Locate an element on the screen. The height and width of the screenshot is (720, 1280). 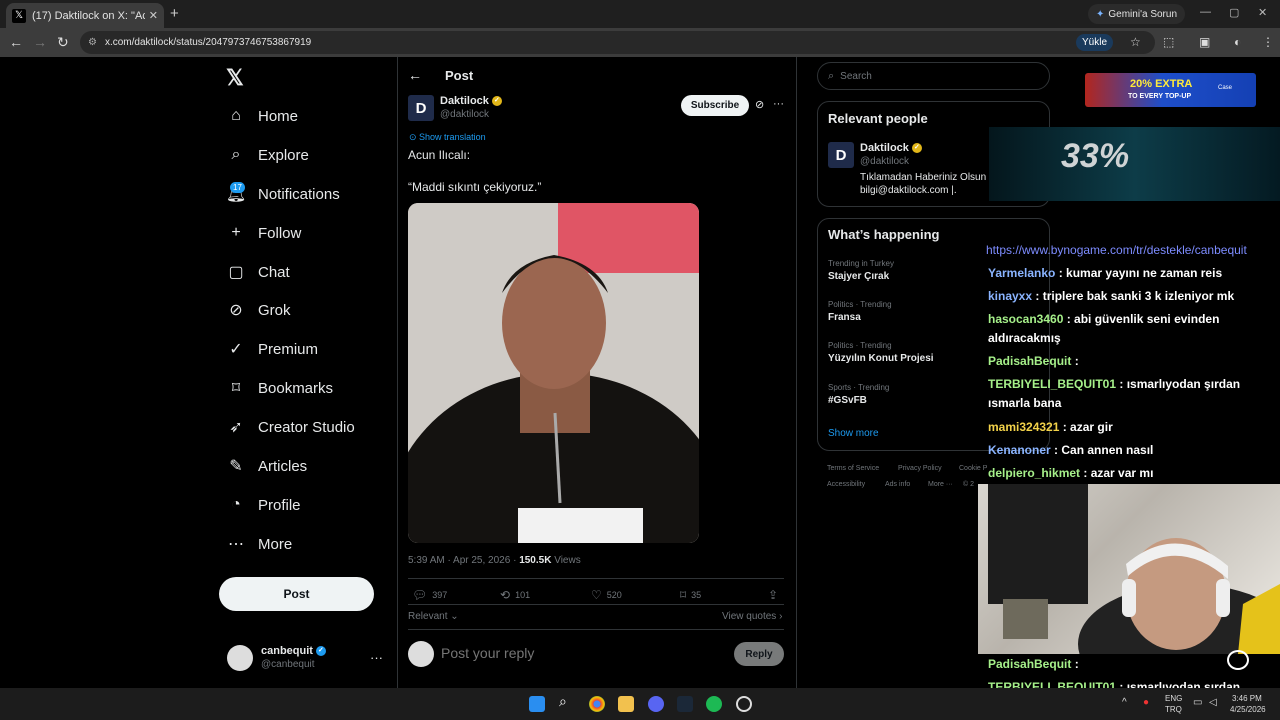
footer-link: Terms of Service is located at coordinates (853, 468).